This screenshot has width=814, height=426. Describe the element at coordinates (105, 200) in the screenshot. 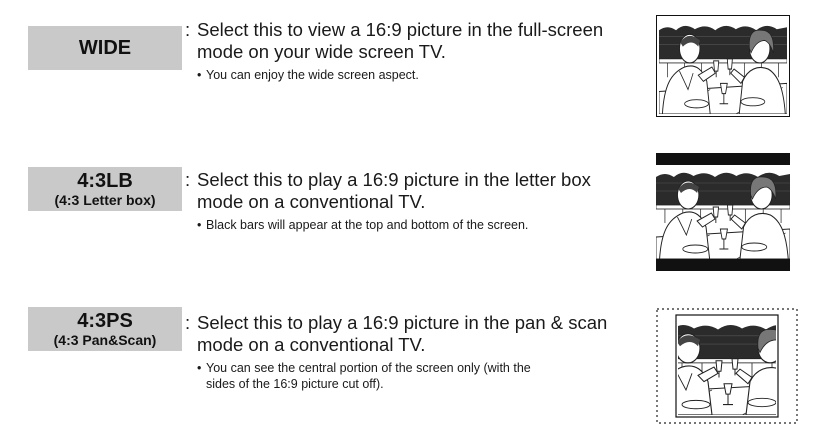

I see `mode-label-sub: (4:3 Letter box)` at that location.